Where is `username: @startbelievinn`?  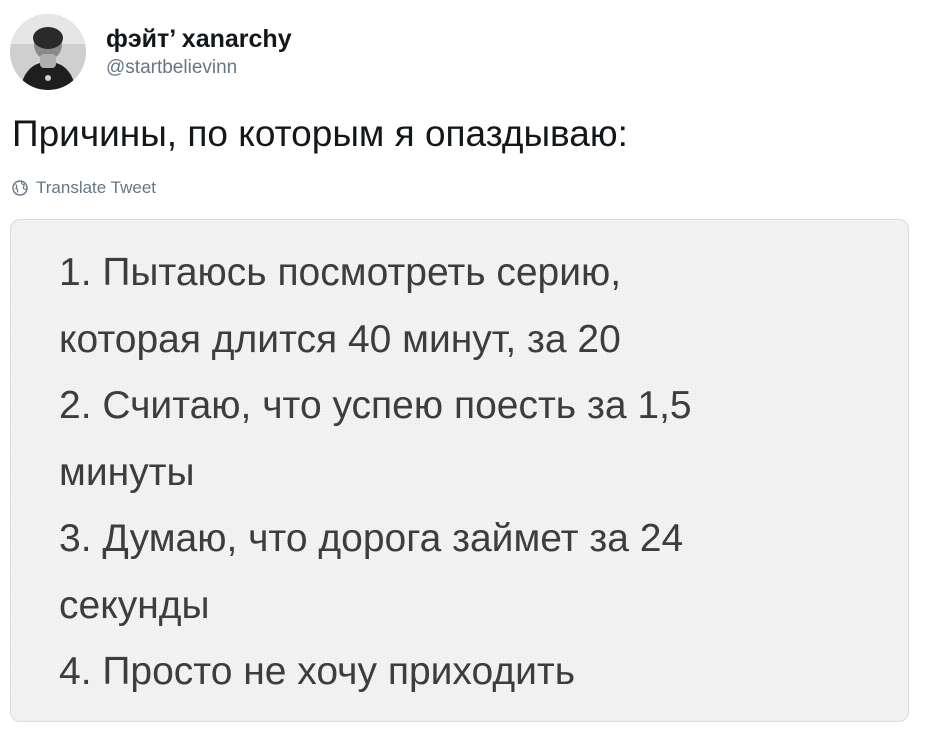
username: @startbelievinn is located at coordinates (199, 68).